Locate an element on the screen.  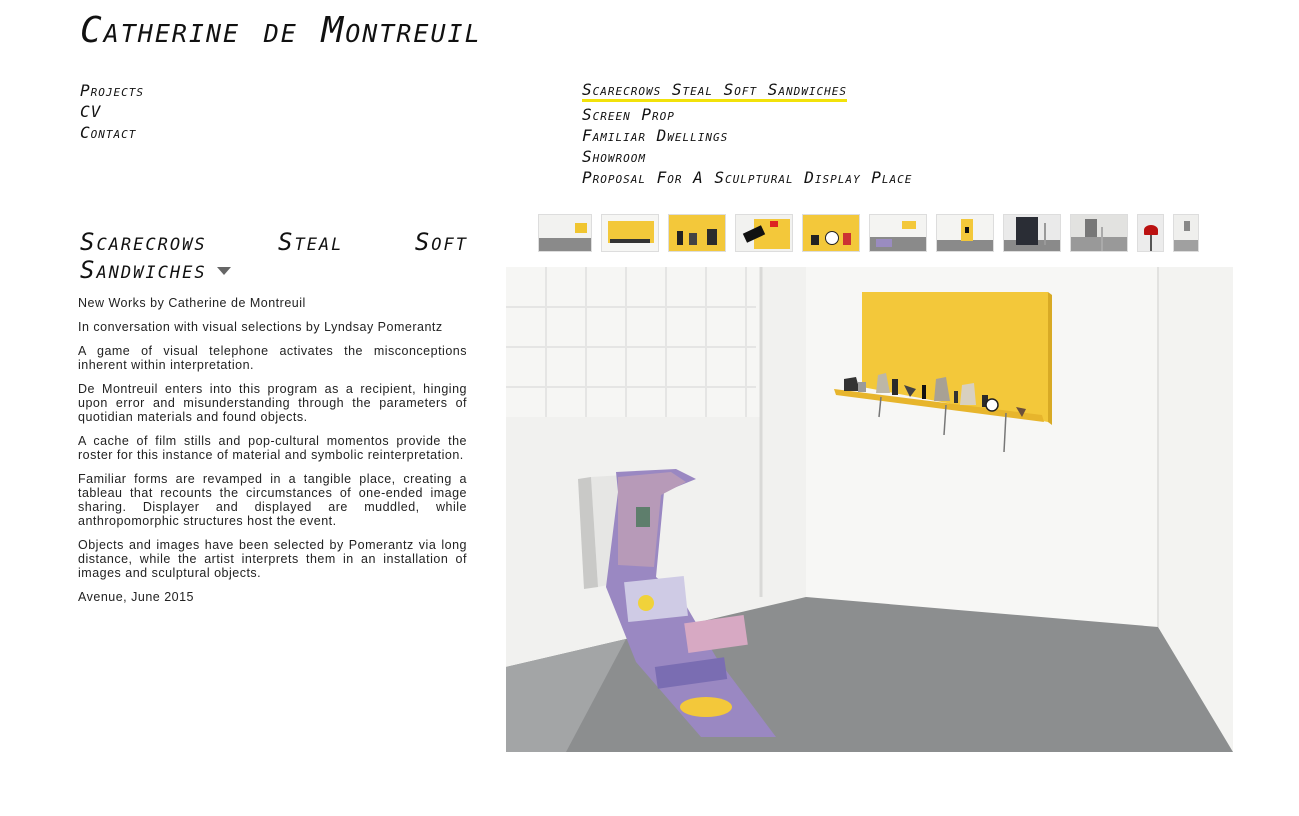
main-nav: Projects CV Contact is located at coordinates (112, 111).